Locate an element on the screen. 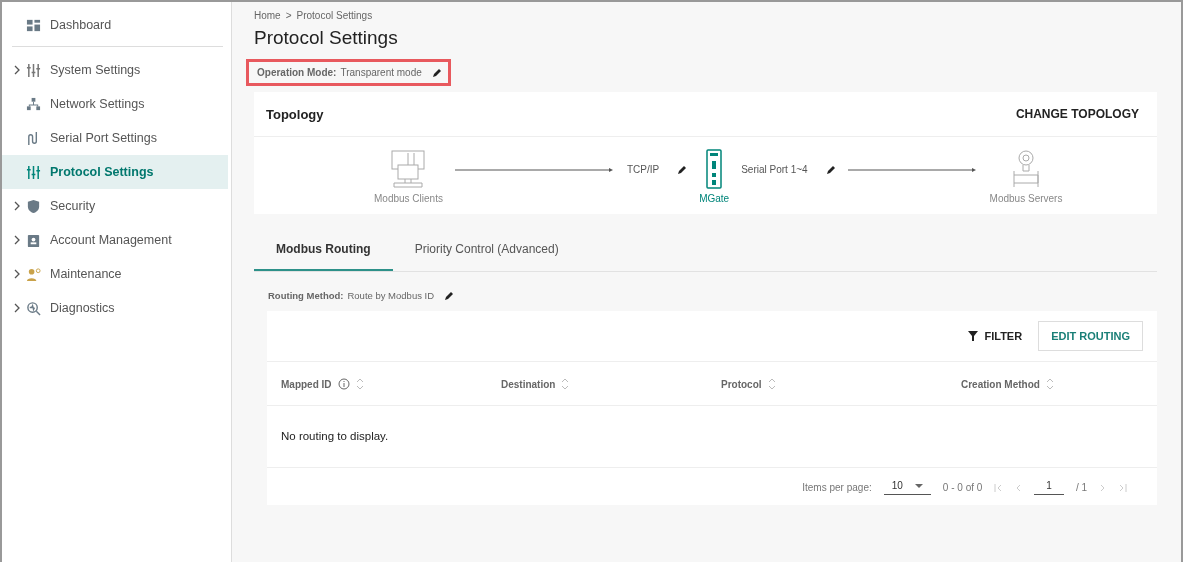 This screenshot has height=564, width=1183. gateway-device-icon is located at coordinates (714, 169).